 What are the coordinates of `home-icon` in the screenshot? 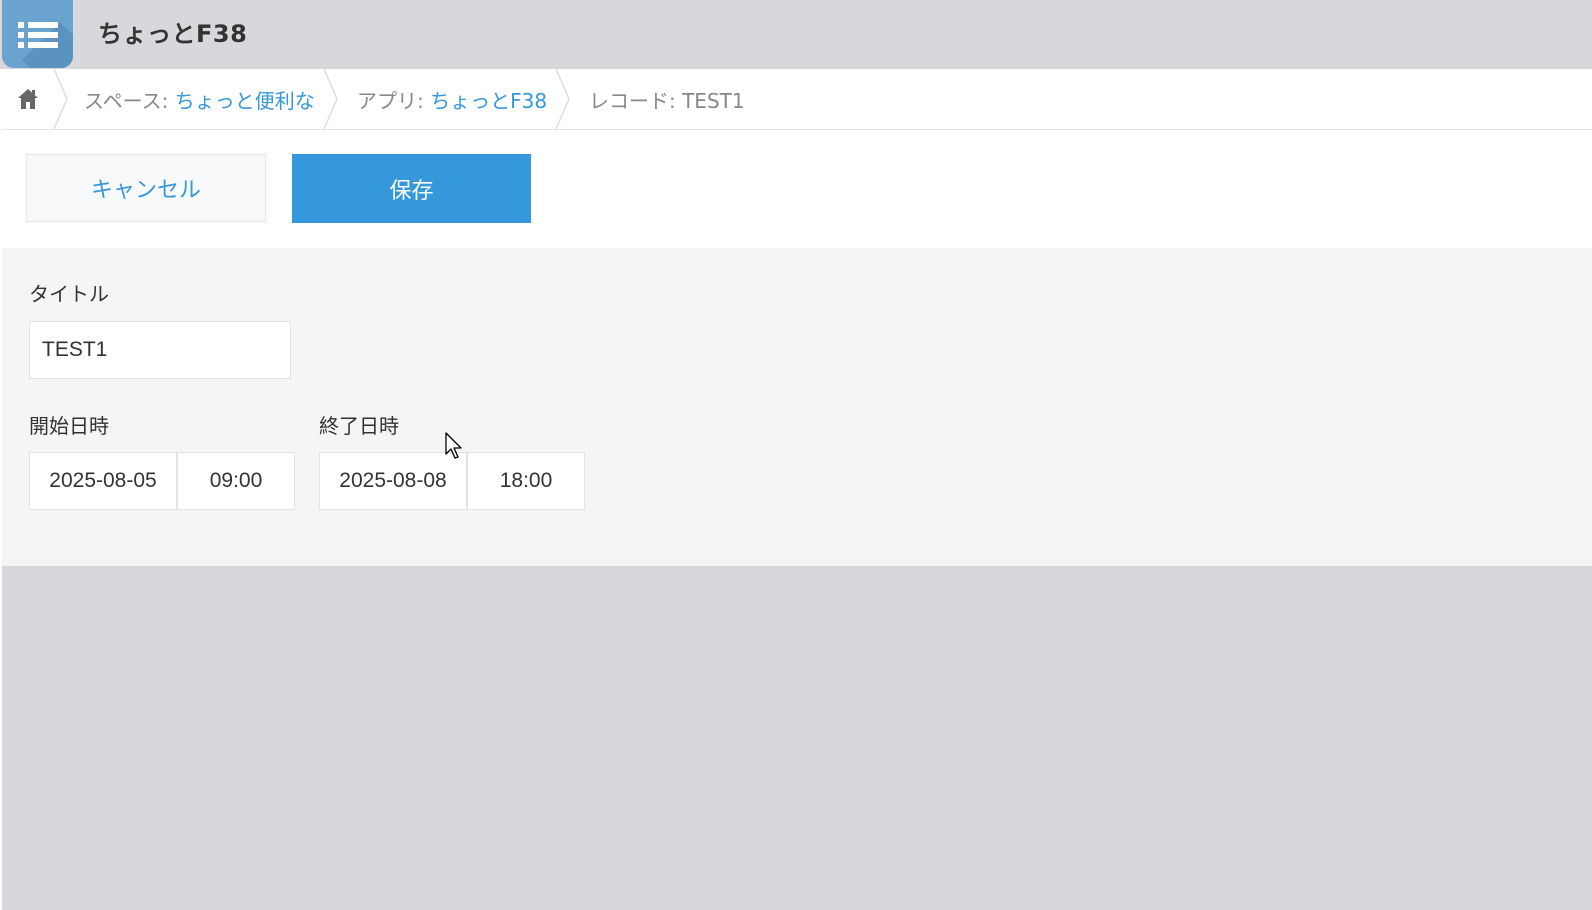 It's located at (28, 99).